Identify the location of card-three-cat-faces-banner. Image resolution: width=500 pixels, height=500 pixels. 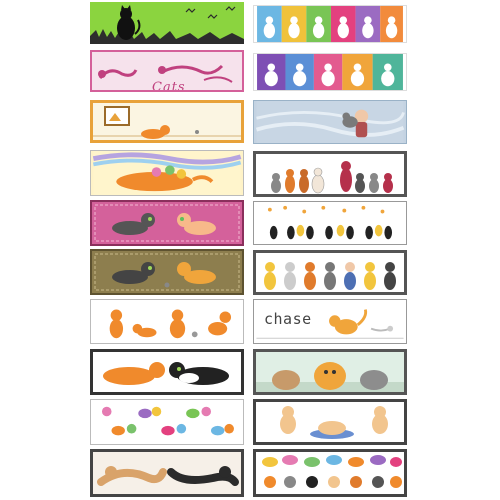
(330, 372).